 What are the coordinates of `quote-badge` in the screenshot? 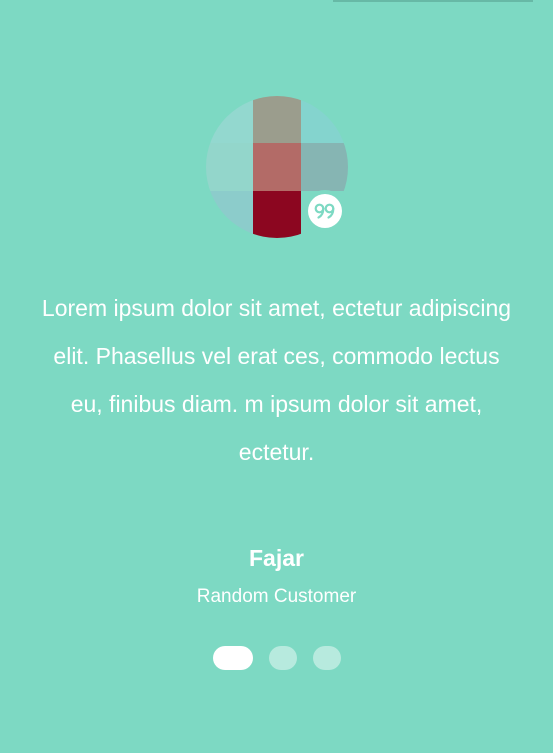 It's located at (325, 211).